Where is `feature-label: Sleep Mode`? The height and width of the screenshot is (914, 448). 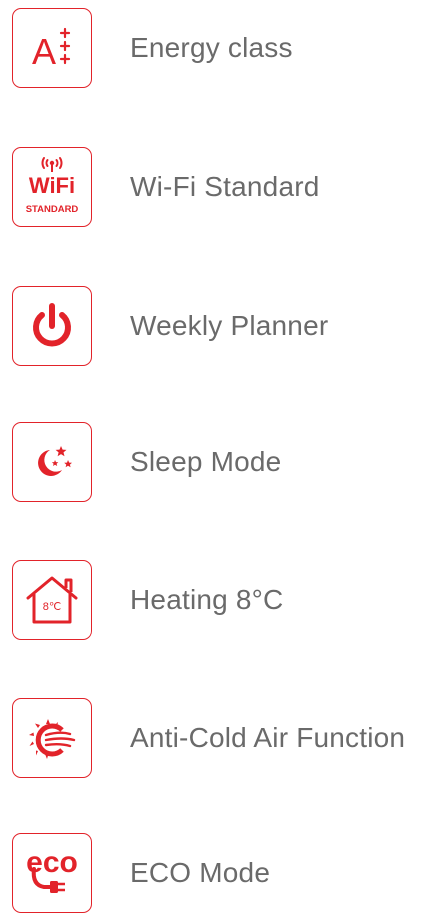 feature-label: Sleep Mode is located at coordinates (206, 461).